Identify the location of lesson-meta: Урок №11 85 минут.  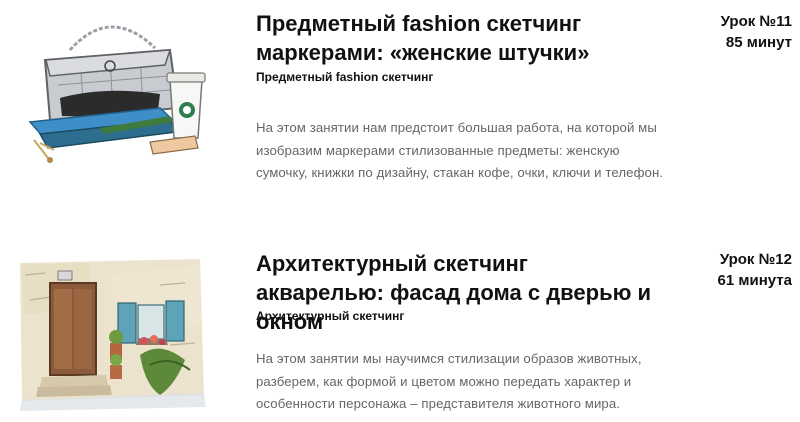
(756, 32).